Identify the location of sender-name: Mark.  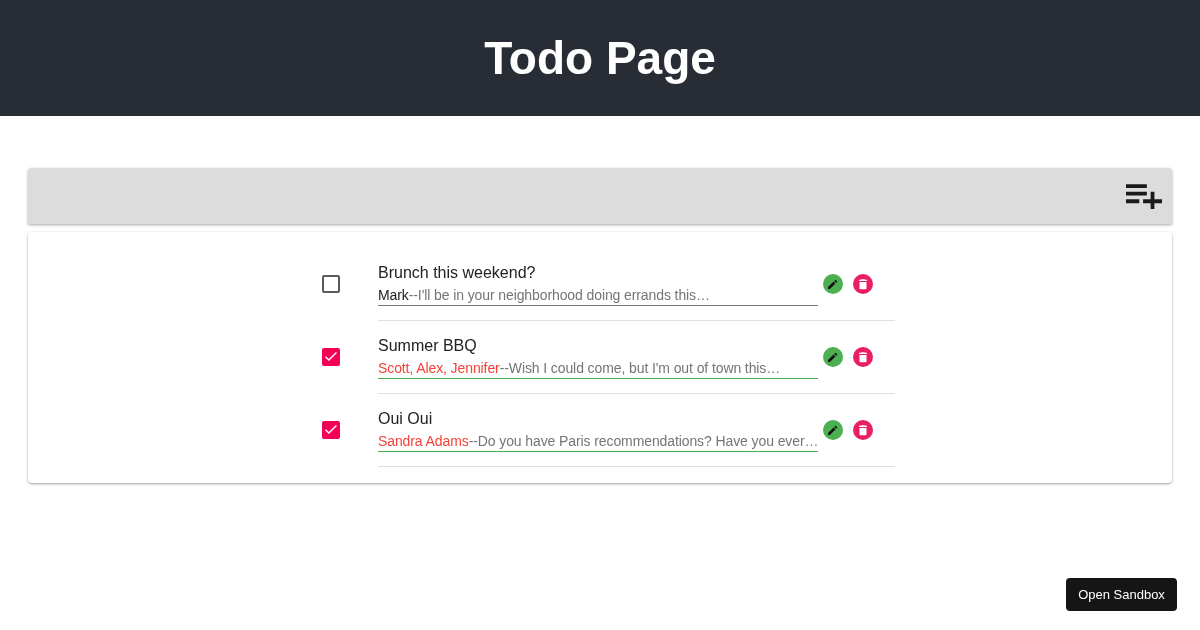
(393, 295).